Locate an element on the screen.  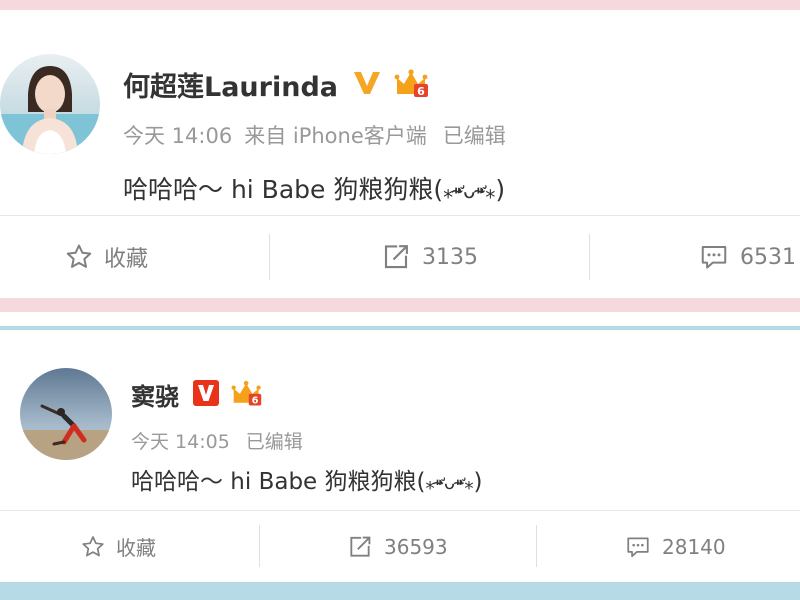
action-bar: 收藏 36593 28140 is located at coordinates (400, 546).